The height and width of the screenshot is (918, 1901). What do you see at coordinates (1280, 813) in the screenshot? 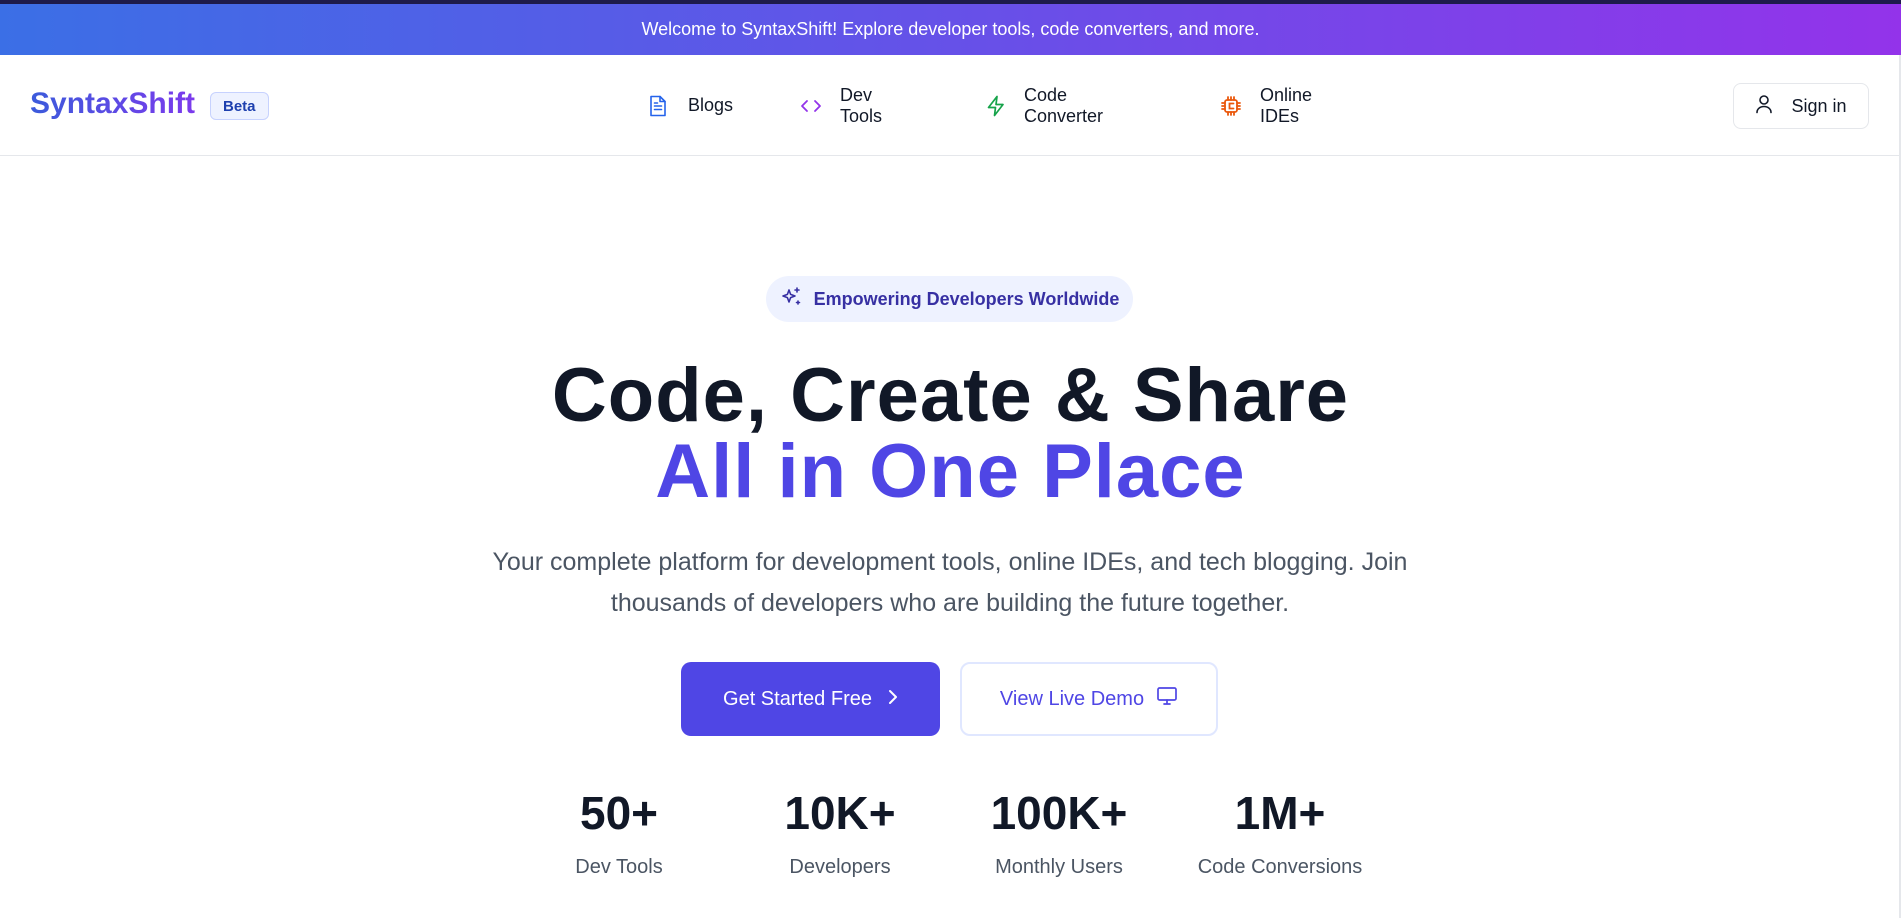
I see `stat-value: 1M+` at bounding box center [1280, 813].